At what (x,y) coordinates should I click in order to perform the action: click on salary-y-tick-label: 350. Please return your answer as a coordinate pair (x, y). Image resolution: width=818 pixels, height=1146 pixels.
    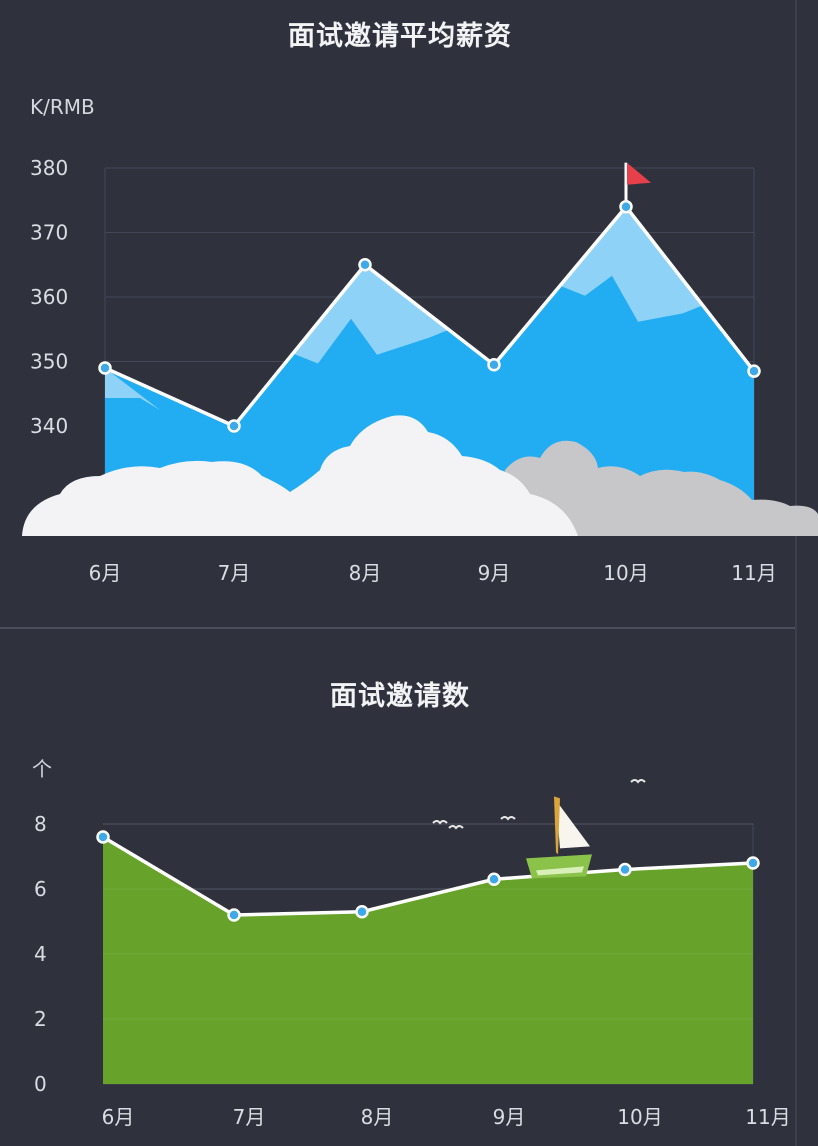
    Looking at the image, I should click on (49, 362).